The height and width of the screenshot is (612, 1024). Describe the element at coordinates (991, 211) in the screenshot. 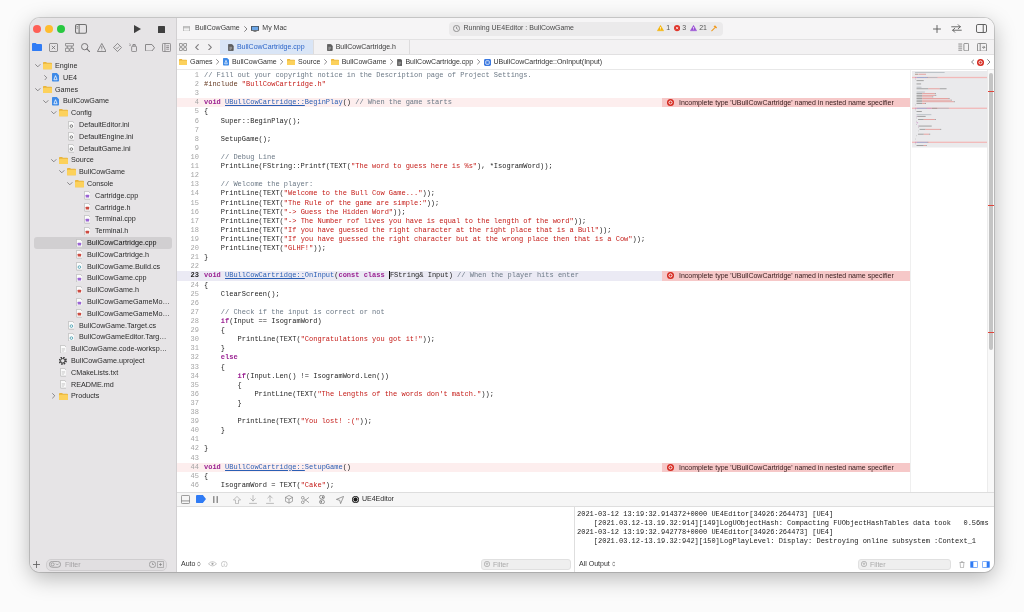

I see `scrollbar-thumb` at that location.